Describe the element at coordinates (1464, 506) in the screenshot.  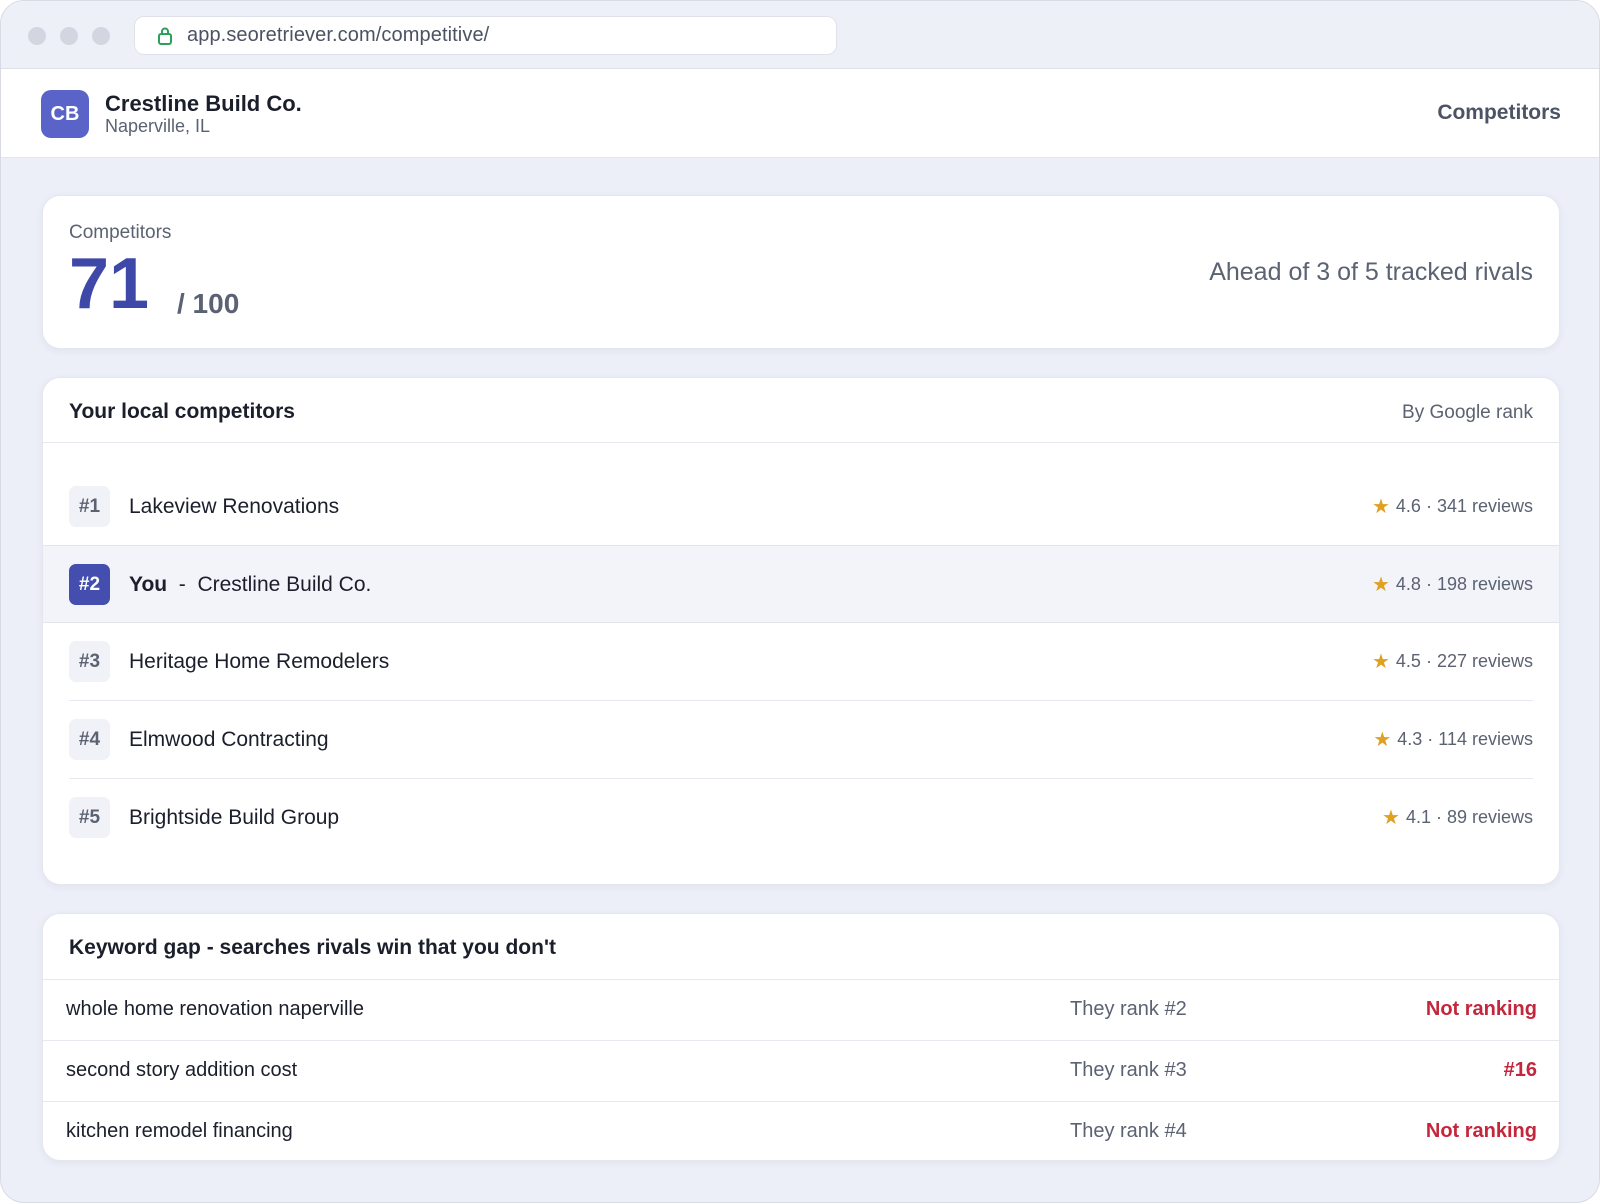
I see `rating-text: 4.6 · 341 reviews` at that location.